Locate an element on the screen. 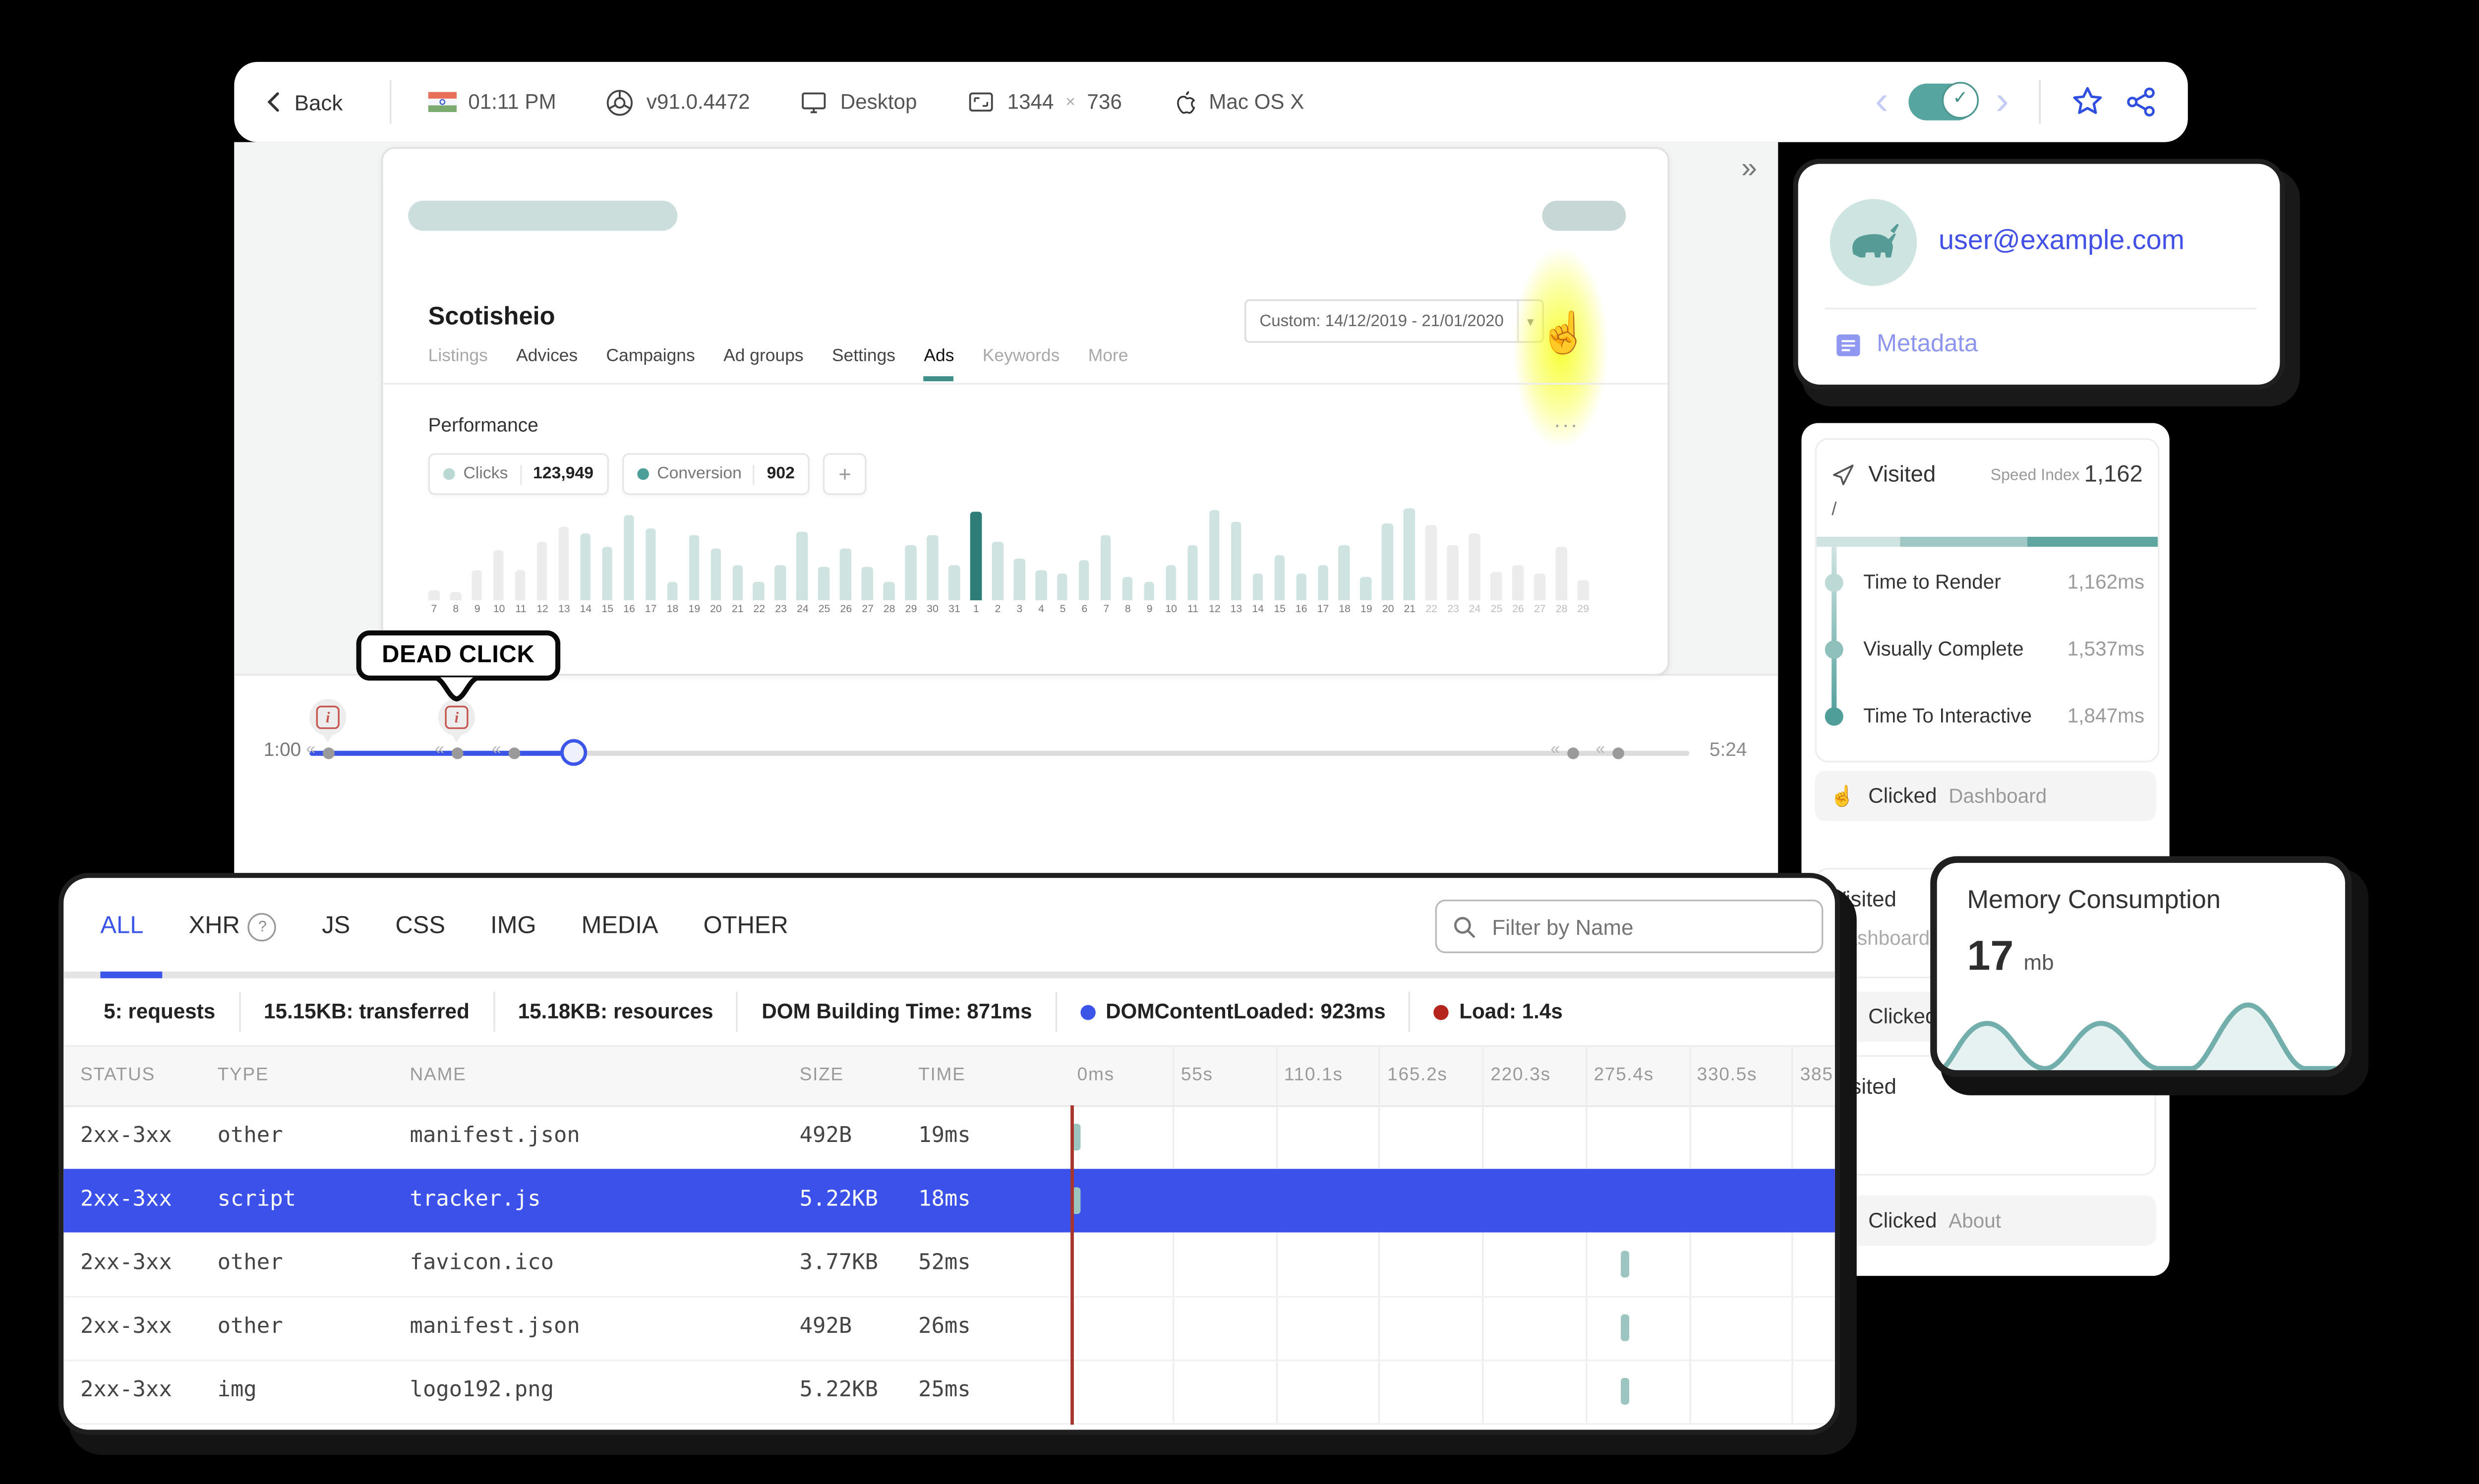 The height and width of the screenshot is (1484, 2479). network-tab-label: XHR is located at coordinates (214, 926).